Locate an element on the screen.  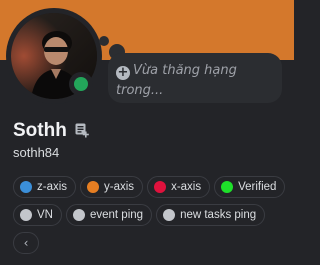
role-pill: z-axis is located at coordinates (45, 187).